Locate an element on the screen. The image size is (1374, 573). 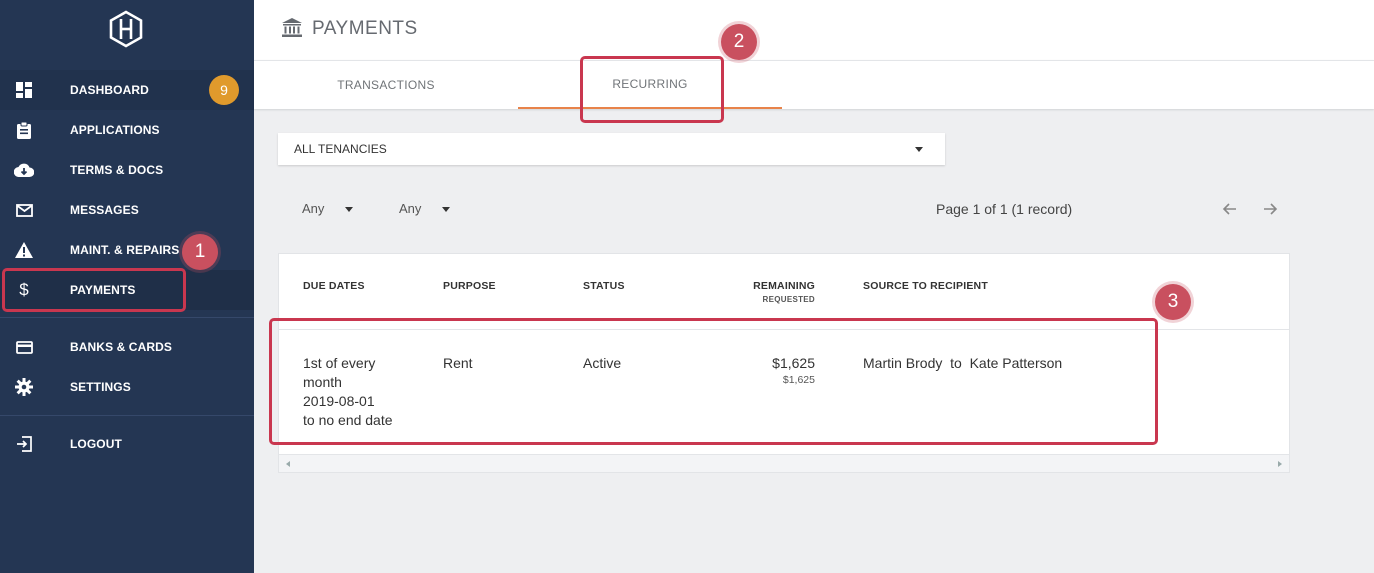
sidebar-item-terms-docs: TERMS & DOCS is located at coordinates (127, 170).